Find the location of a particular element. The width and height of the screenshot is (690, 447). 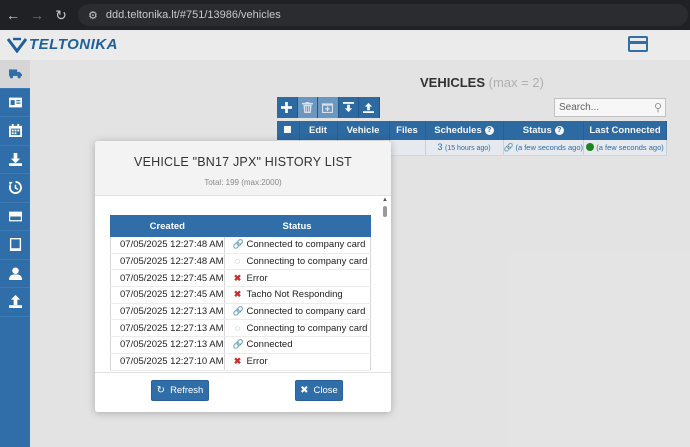

credit-card-icon is located at coordinates (15, 216).